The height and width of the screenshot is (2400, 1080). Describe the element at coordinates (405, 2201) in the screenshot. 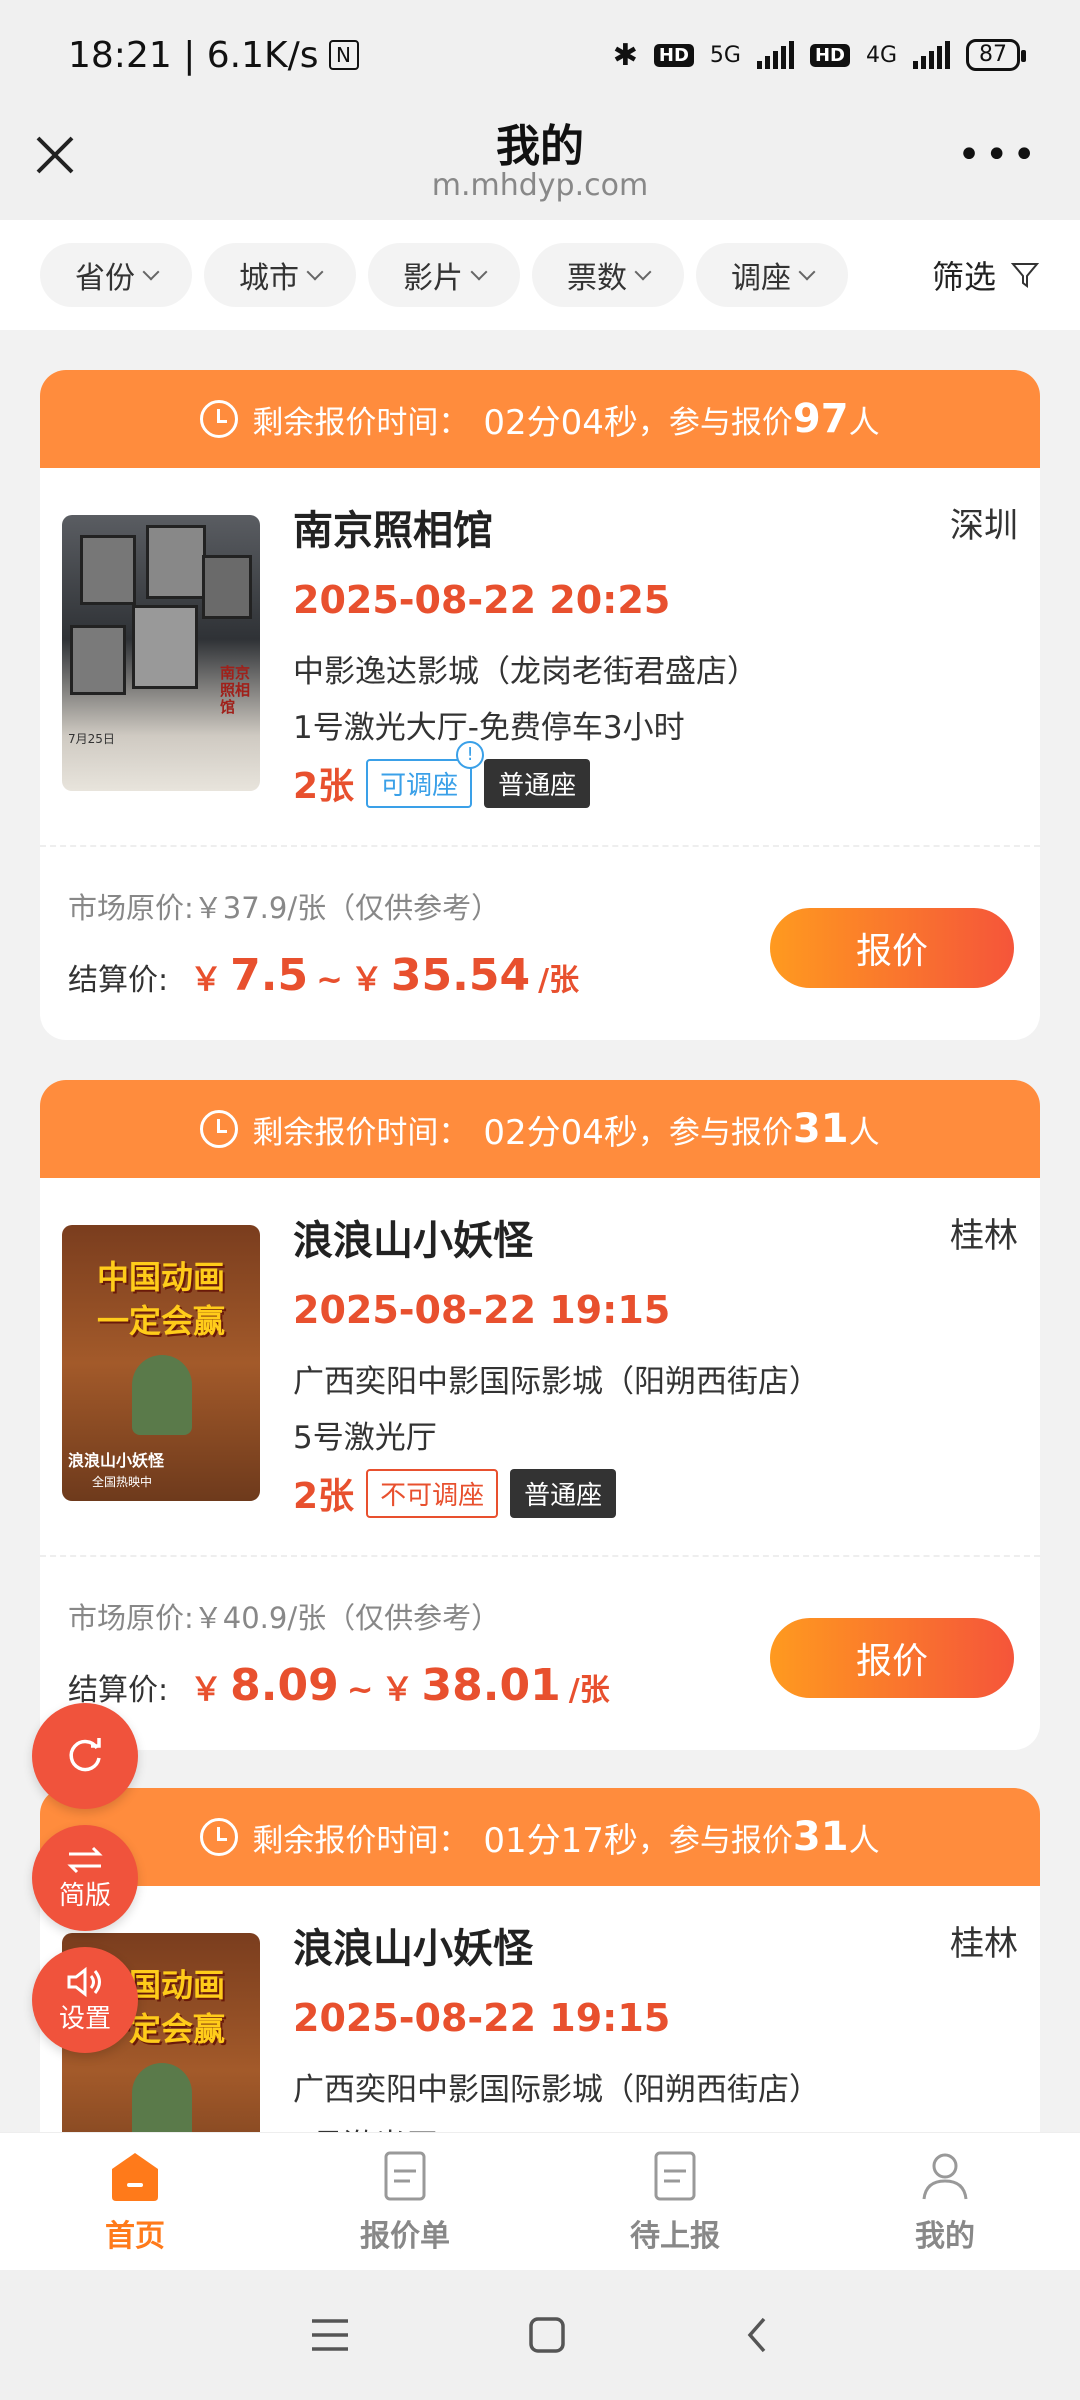

I see `tab-quotes: 报价单` at that location.